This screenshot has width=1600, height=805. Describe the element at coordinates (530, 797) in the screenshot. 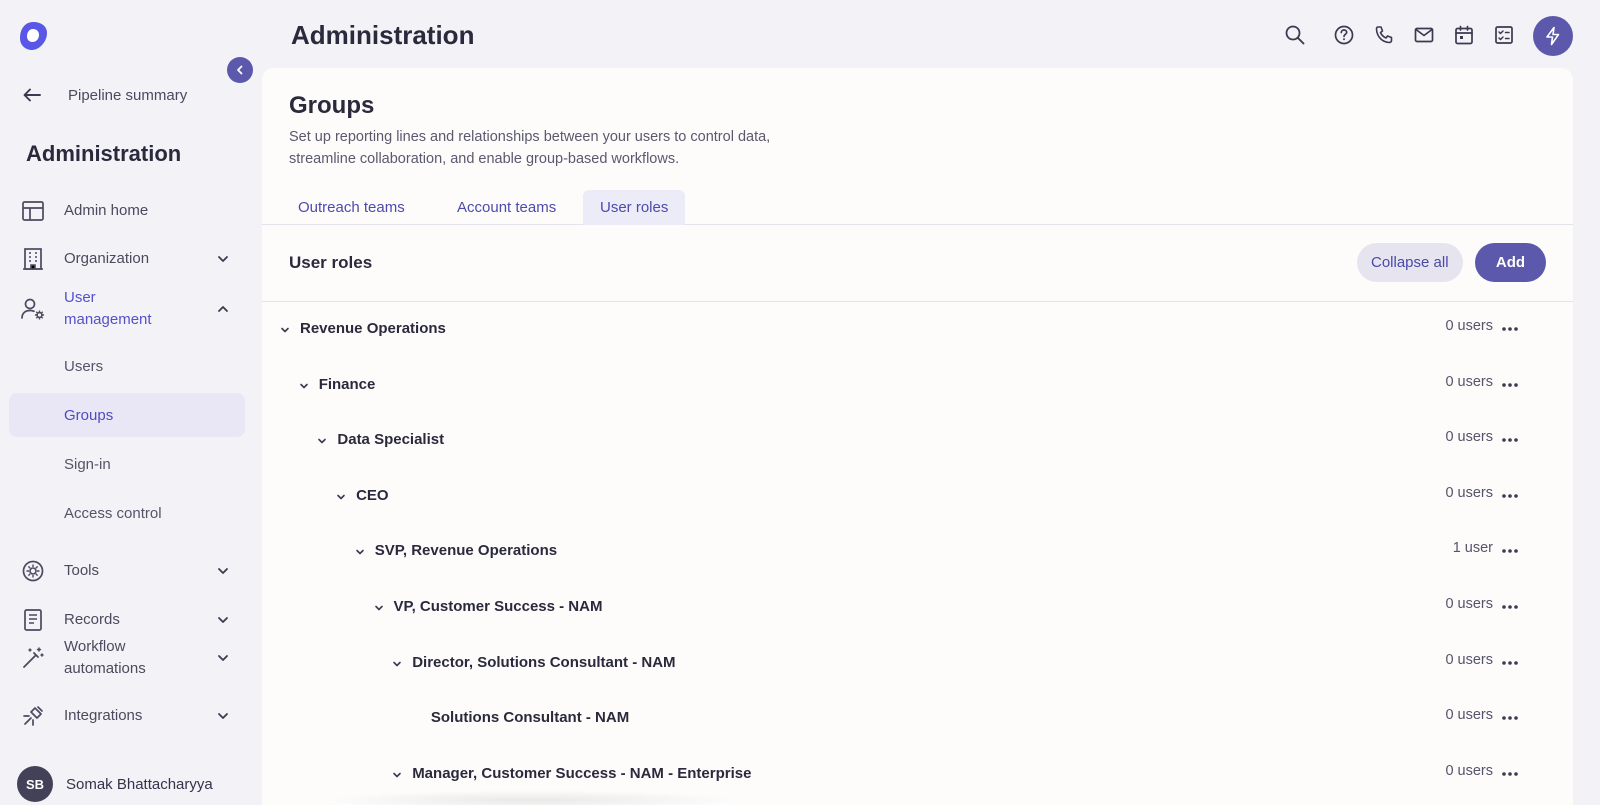

I see `scroll-shadow` at that location.